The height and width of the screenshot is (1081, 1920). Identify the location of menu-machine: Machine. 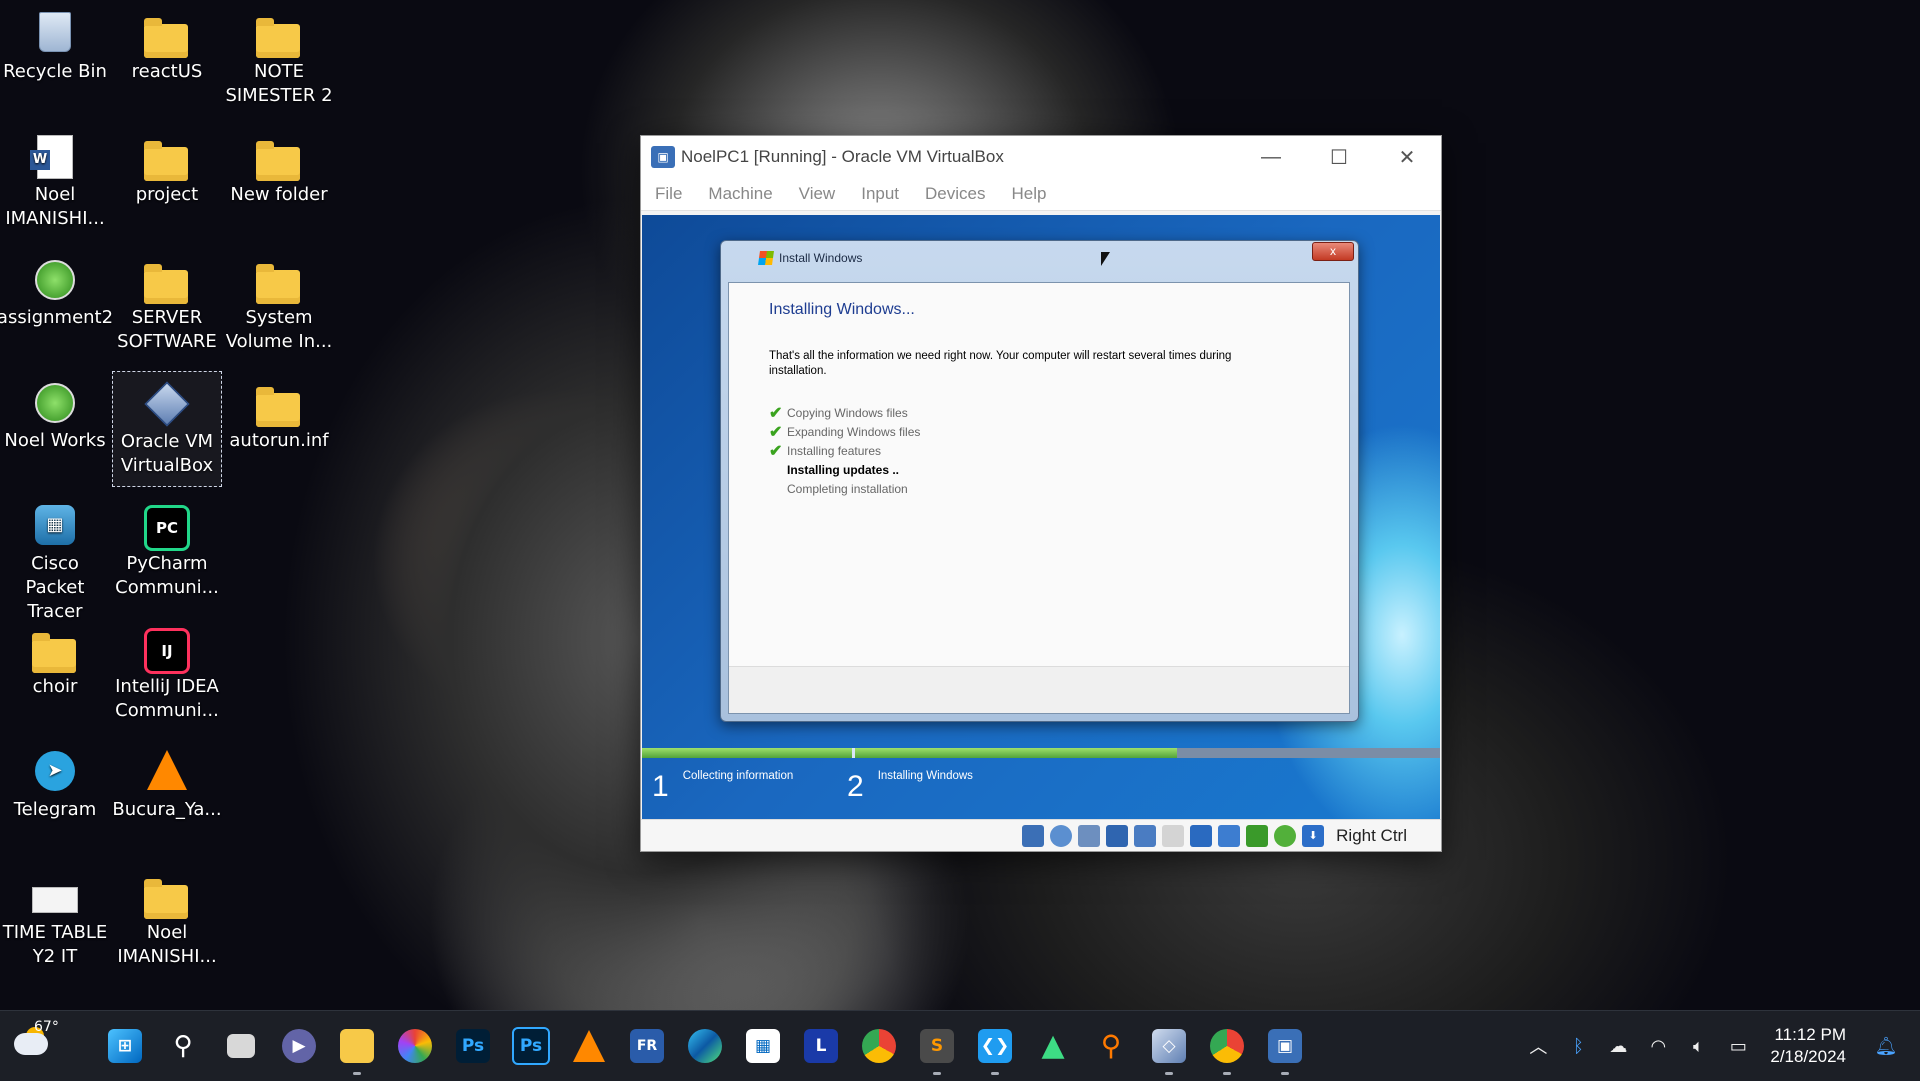
(740, 194).